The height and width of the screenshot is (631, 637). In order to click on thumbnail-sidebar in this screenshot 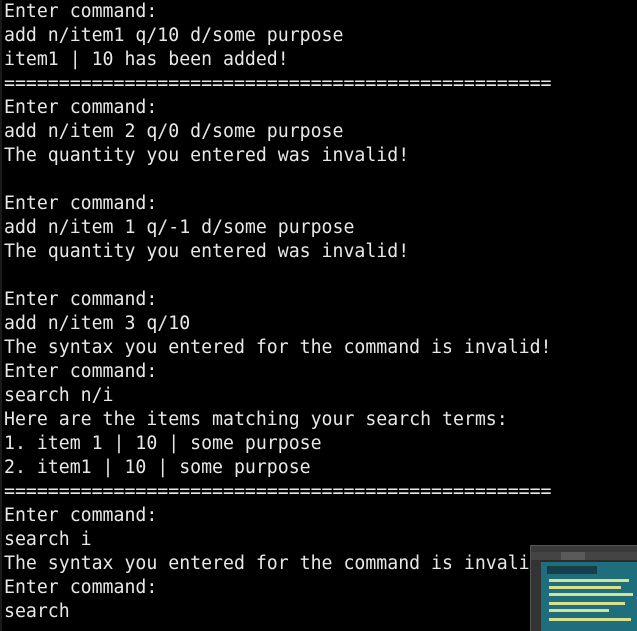, I will do `click(536, 595)`.